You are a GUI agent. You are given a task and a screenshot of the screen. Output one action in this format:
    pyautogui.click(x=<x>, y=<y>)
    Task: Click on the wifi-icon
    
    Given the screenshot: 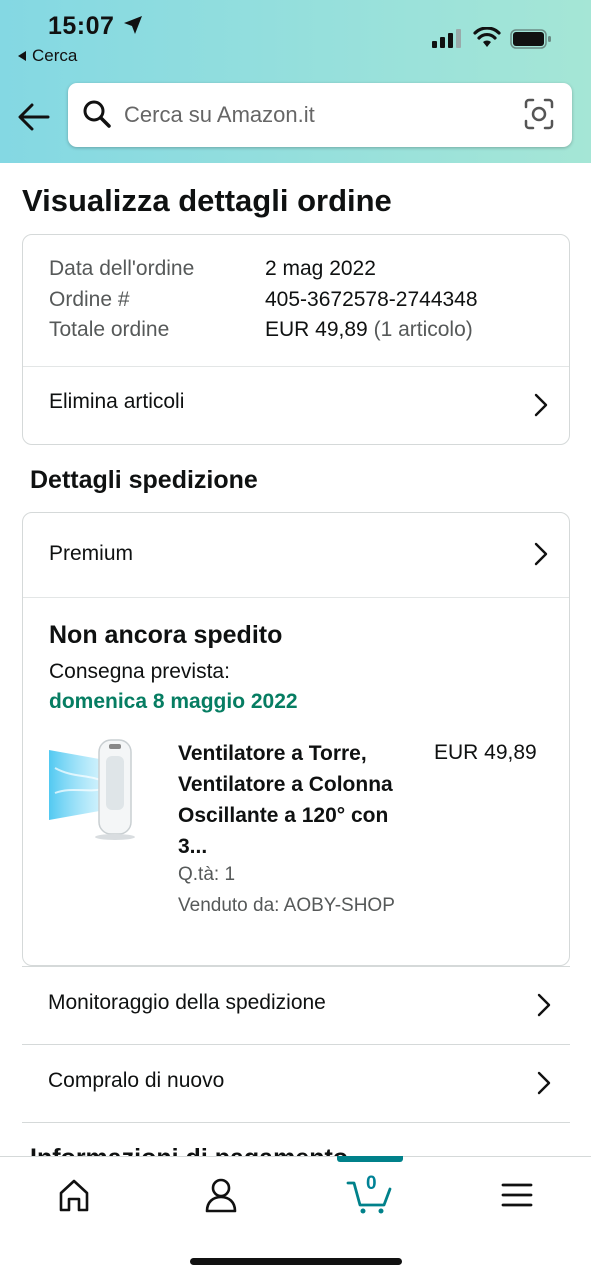 What is the action you would take?
    pyautogui.click(x=487, y=37)
    